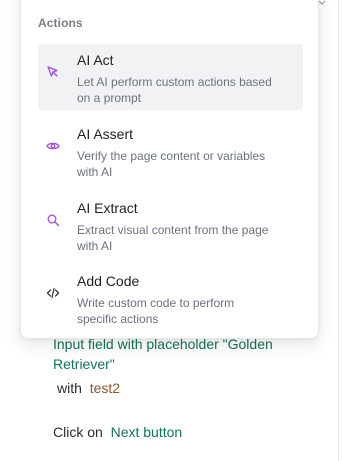  What do you see at coordinates (84, 364) in the screenshot?
I see `step-target-text-continued: Retriever"` at bounding box center [84, 364].